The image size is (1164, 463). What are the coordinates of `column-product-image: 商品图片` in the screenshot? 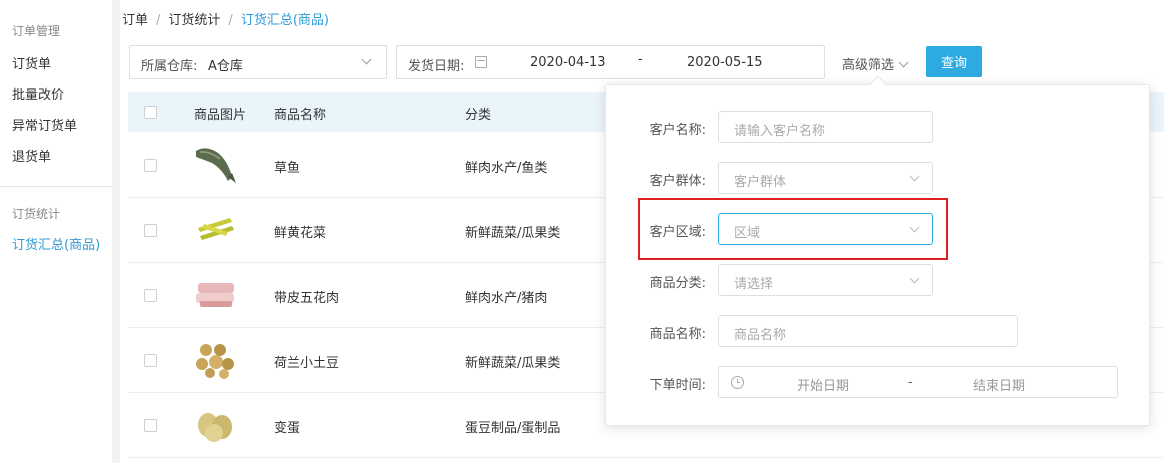 It's located at (220, 115).